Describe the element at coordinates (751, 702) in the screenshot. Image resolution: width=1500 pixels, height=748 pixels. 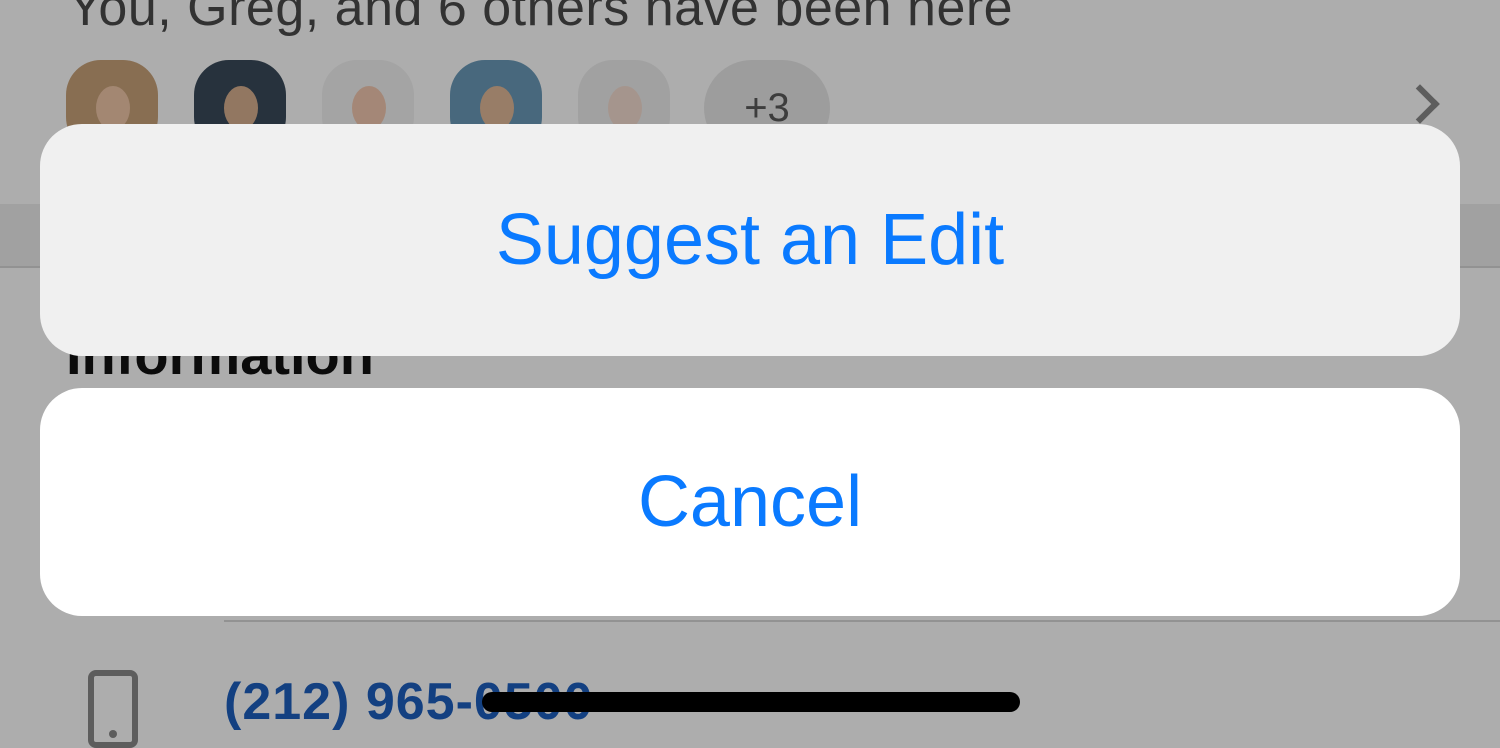
I see `home-indicator` at that location.